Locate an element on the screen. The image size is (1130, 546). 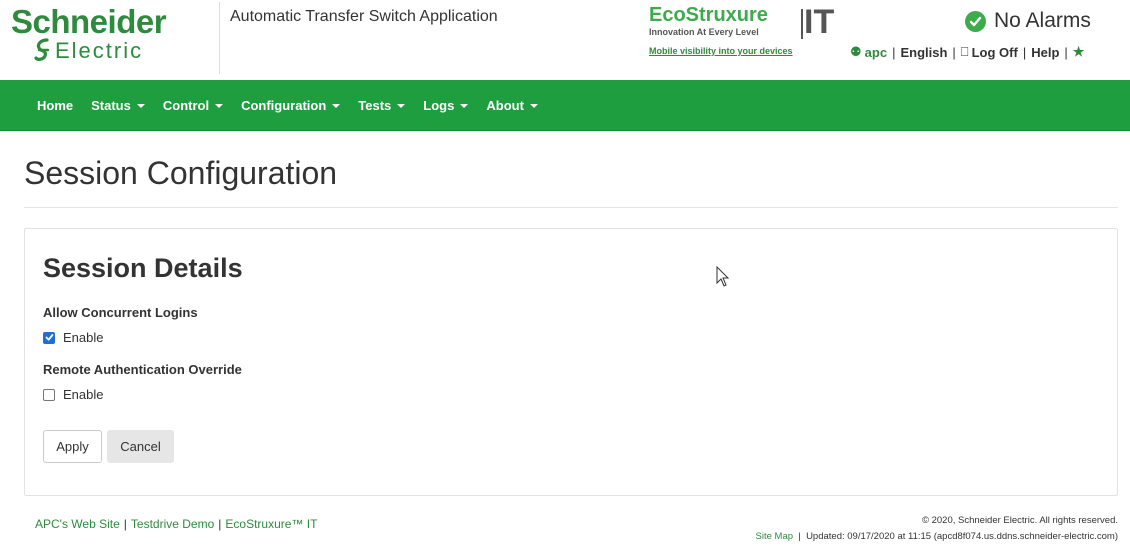
ecostruxure-it: IT is located at coordinates (819, 22).